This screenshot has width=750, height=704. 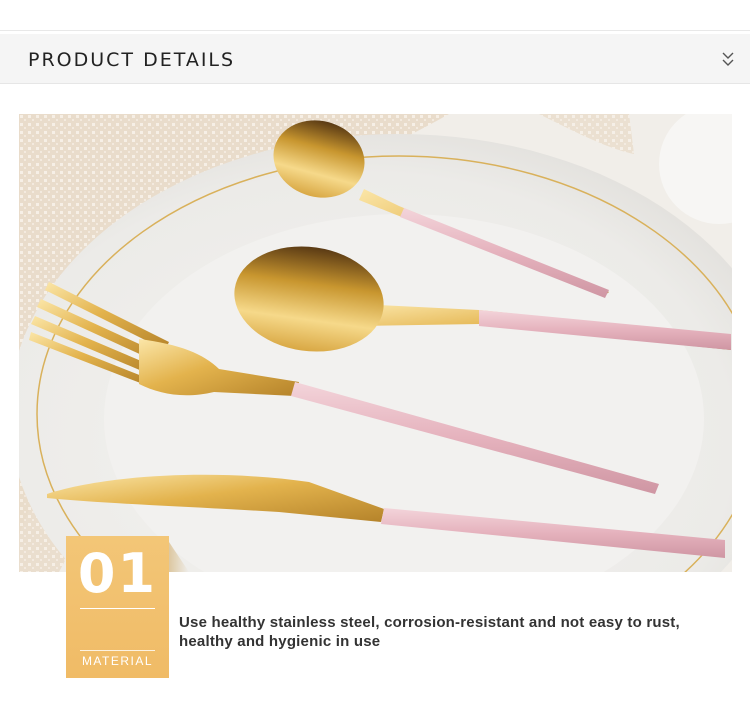 What do you see at coordinates (117, 573) in the screenshot?
I see `feature-number: 01` at bounding box center [117, 573].